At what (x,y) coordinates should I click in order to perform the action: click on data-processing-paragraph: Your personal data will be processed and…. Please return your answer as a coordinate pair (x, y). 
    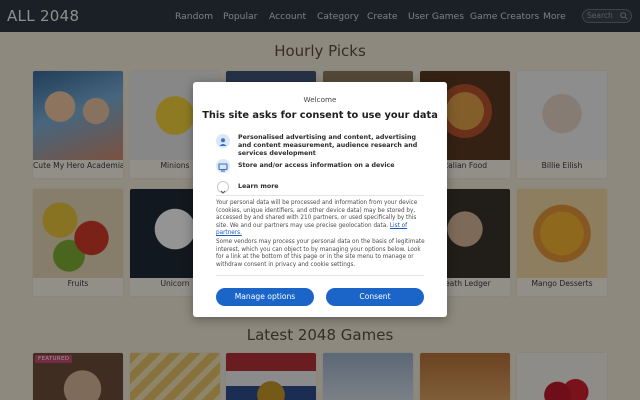
    Looking at the image, I should click on (317, 214).